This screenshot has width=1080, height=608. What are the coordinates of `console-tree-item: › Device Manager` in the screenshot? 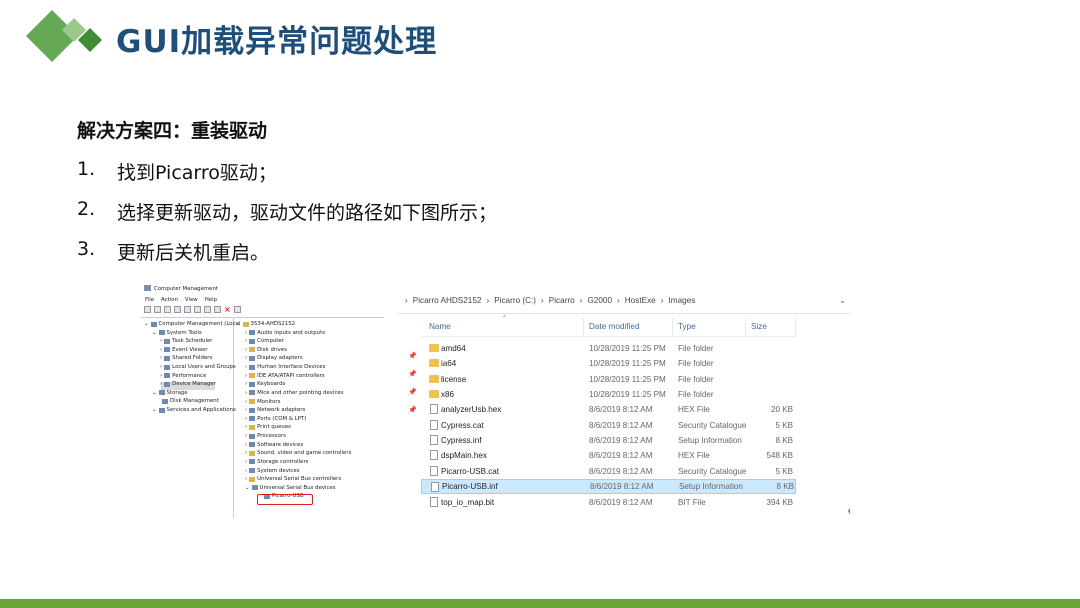 It's located at (188, 384).